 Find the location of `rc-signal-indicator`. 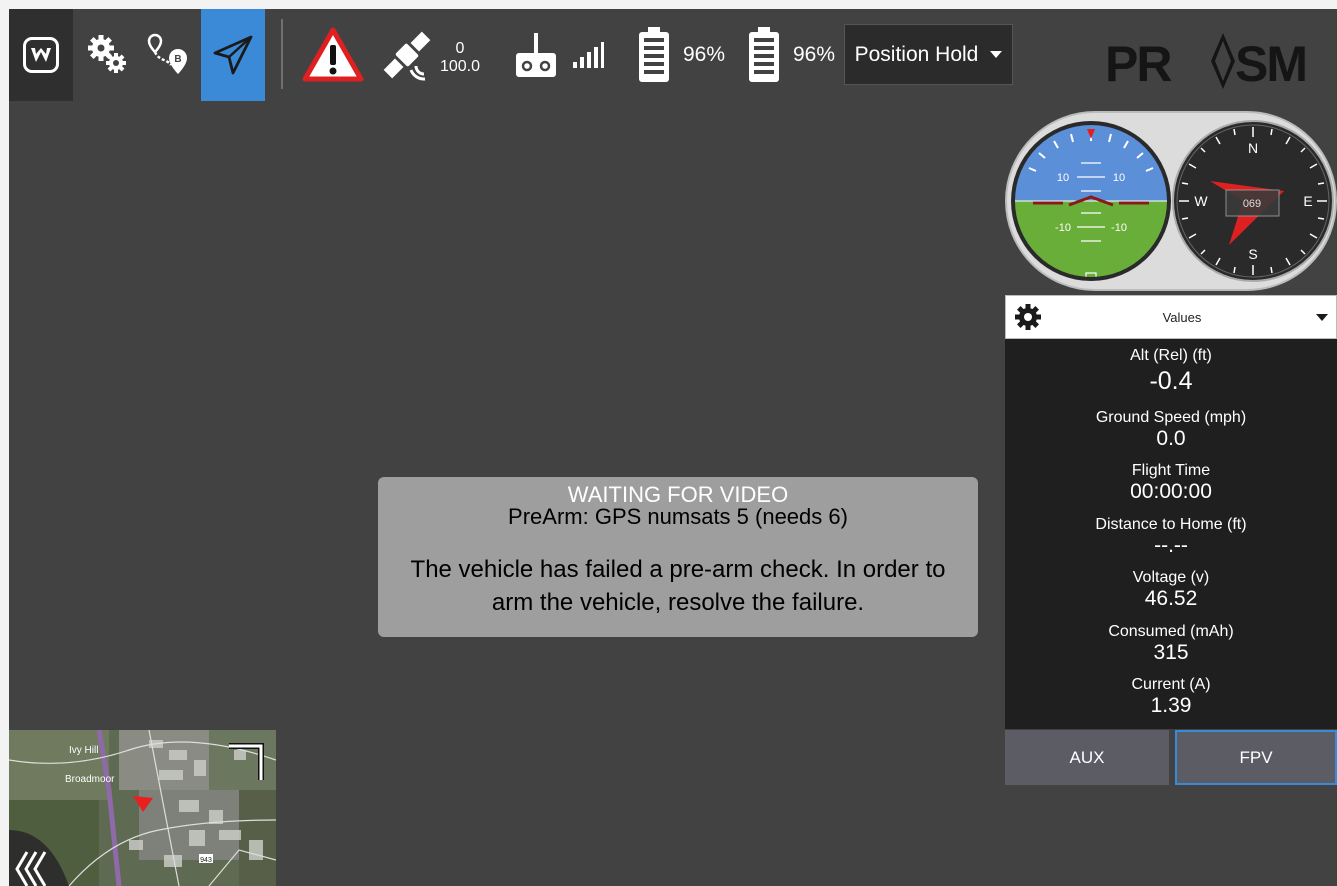

rc-signal-indicator is located at coordinates (559, 55).